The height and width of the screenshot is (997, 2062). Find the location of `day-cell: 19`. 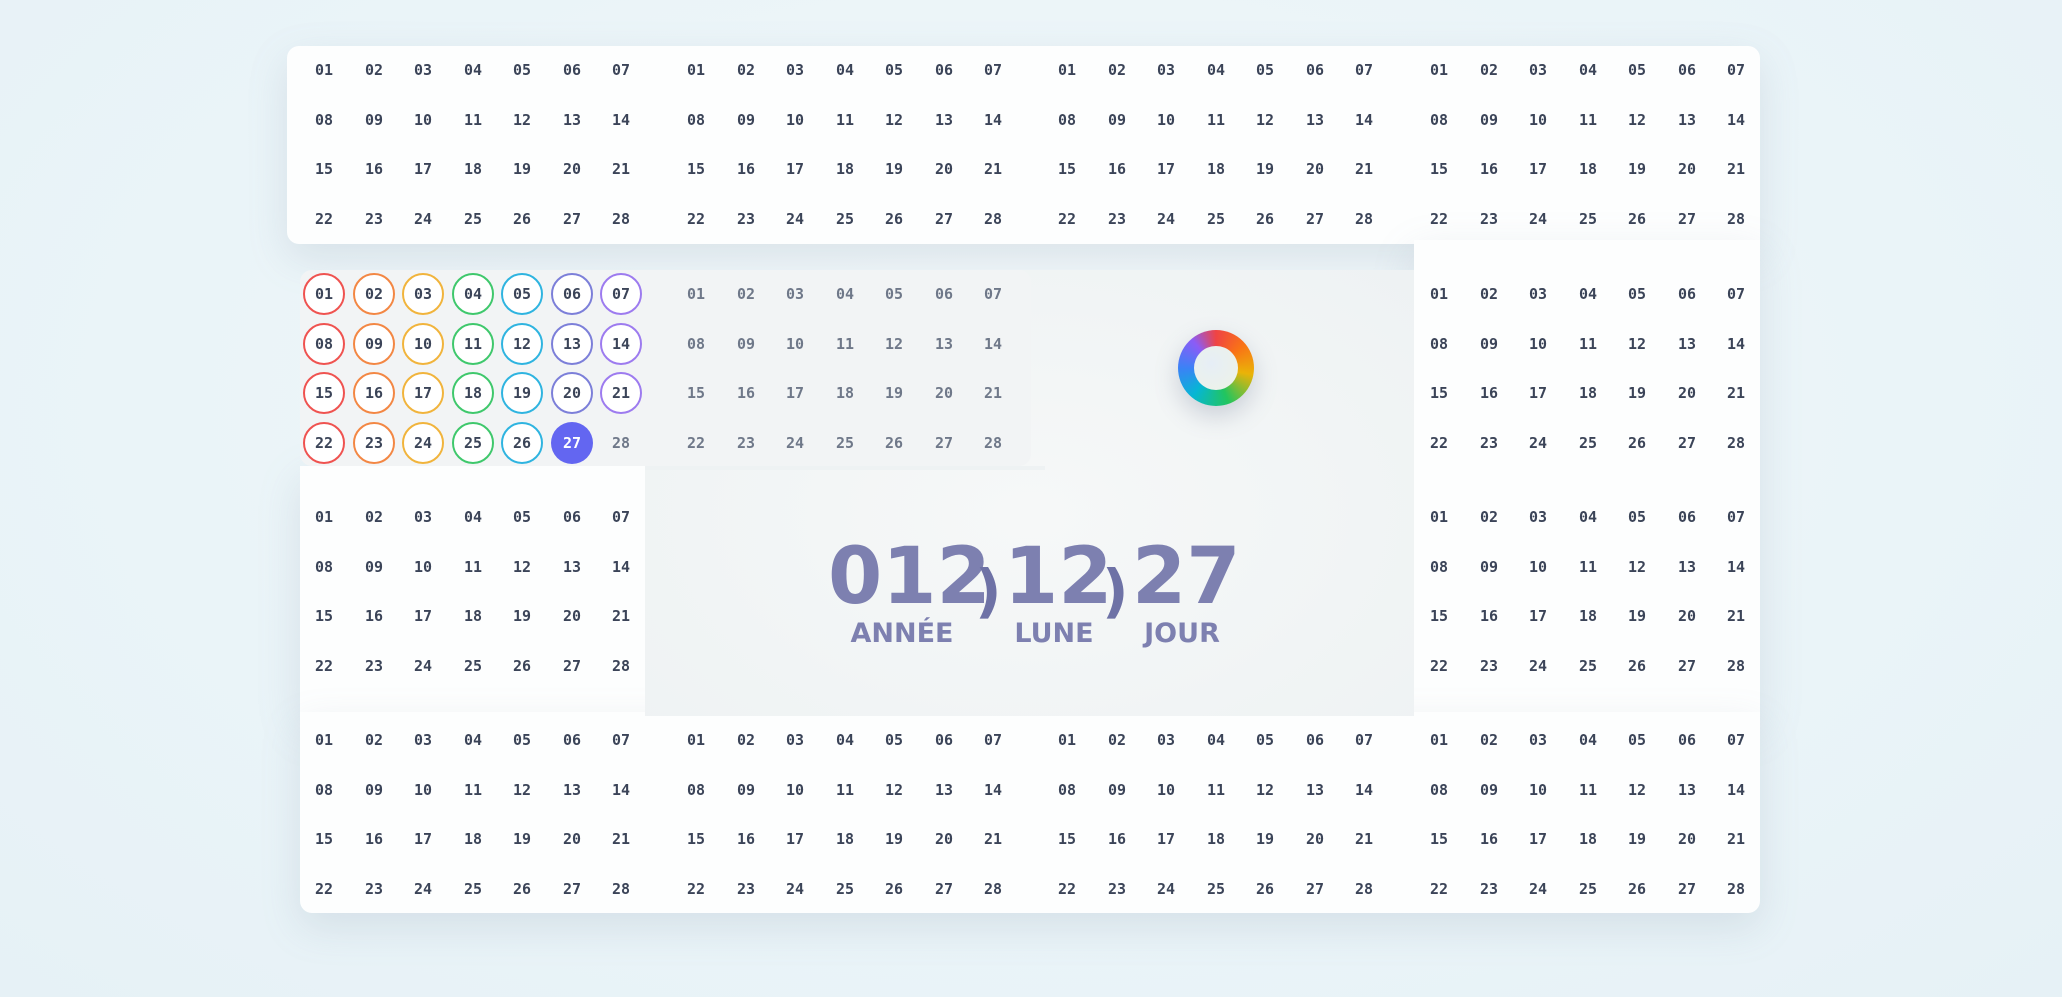

day-cell: 19 is located at coordinates (1265, 169).